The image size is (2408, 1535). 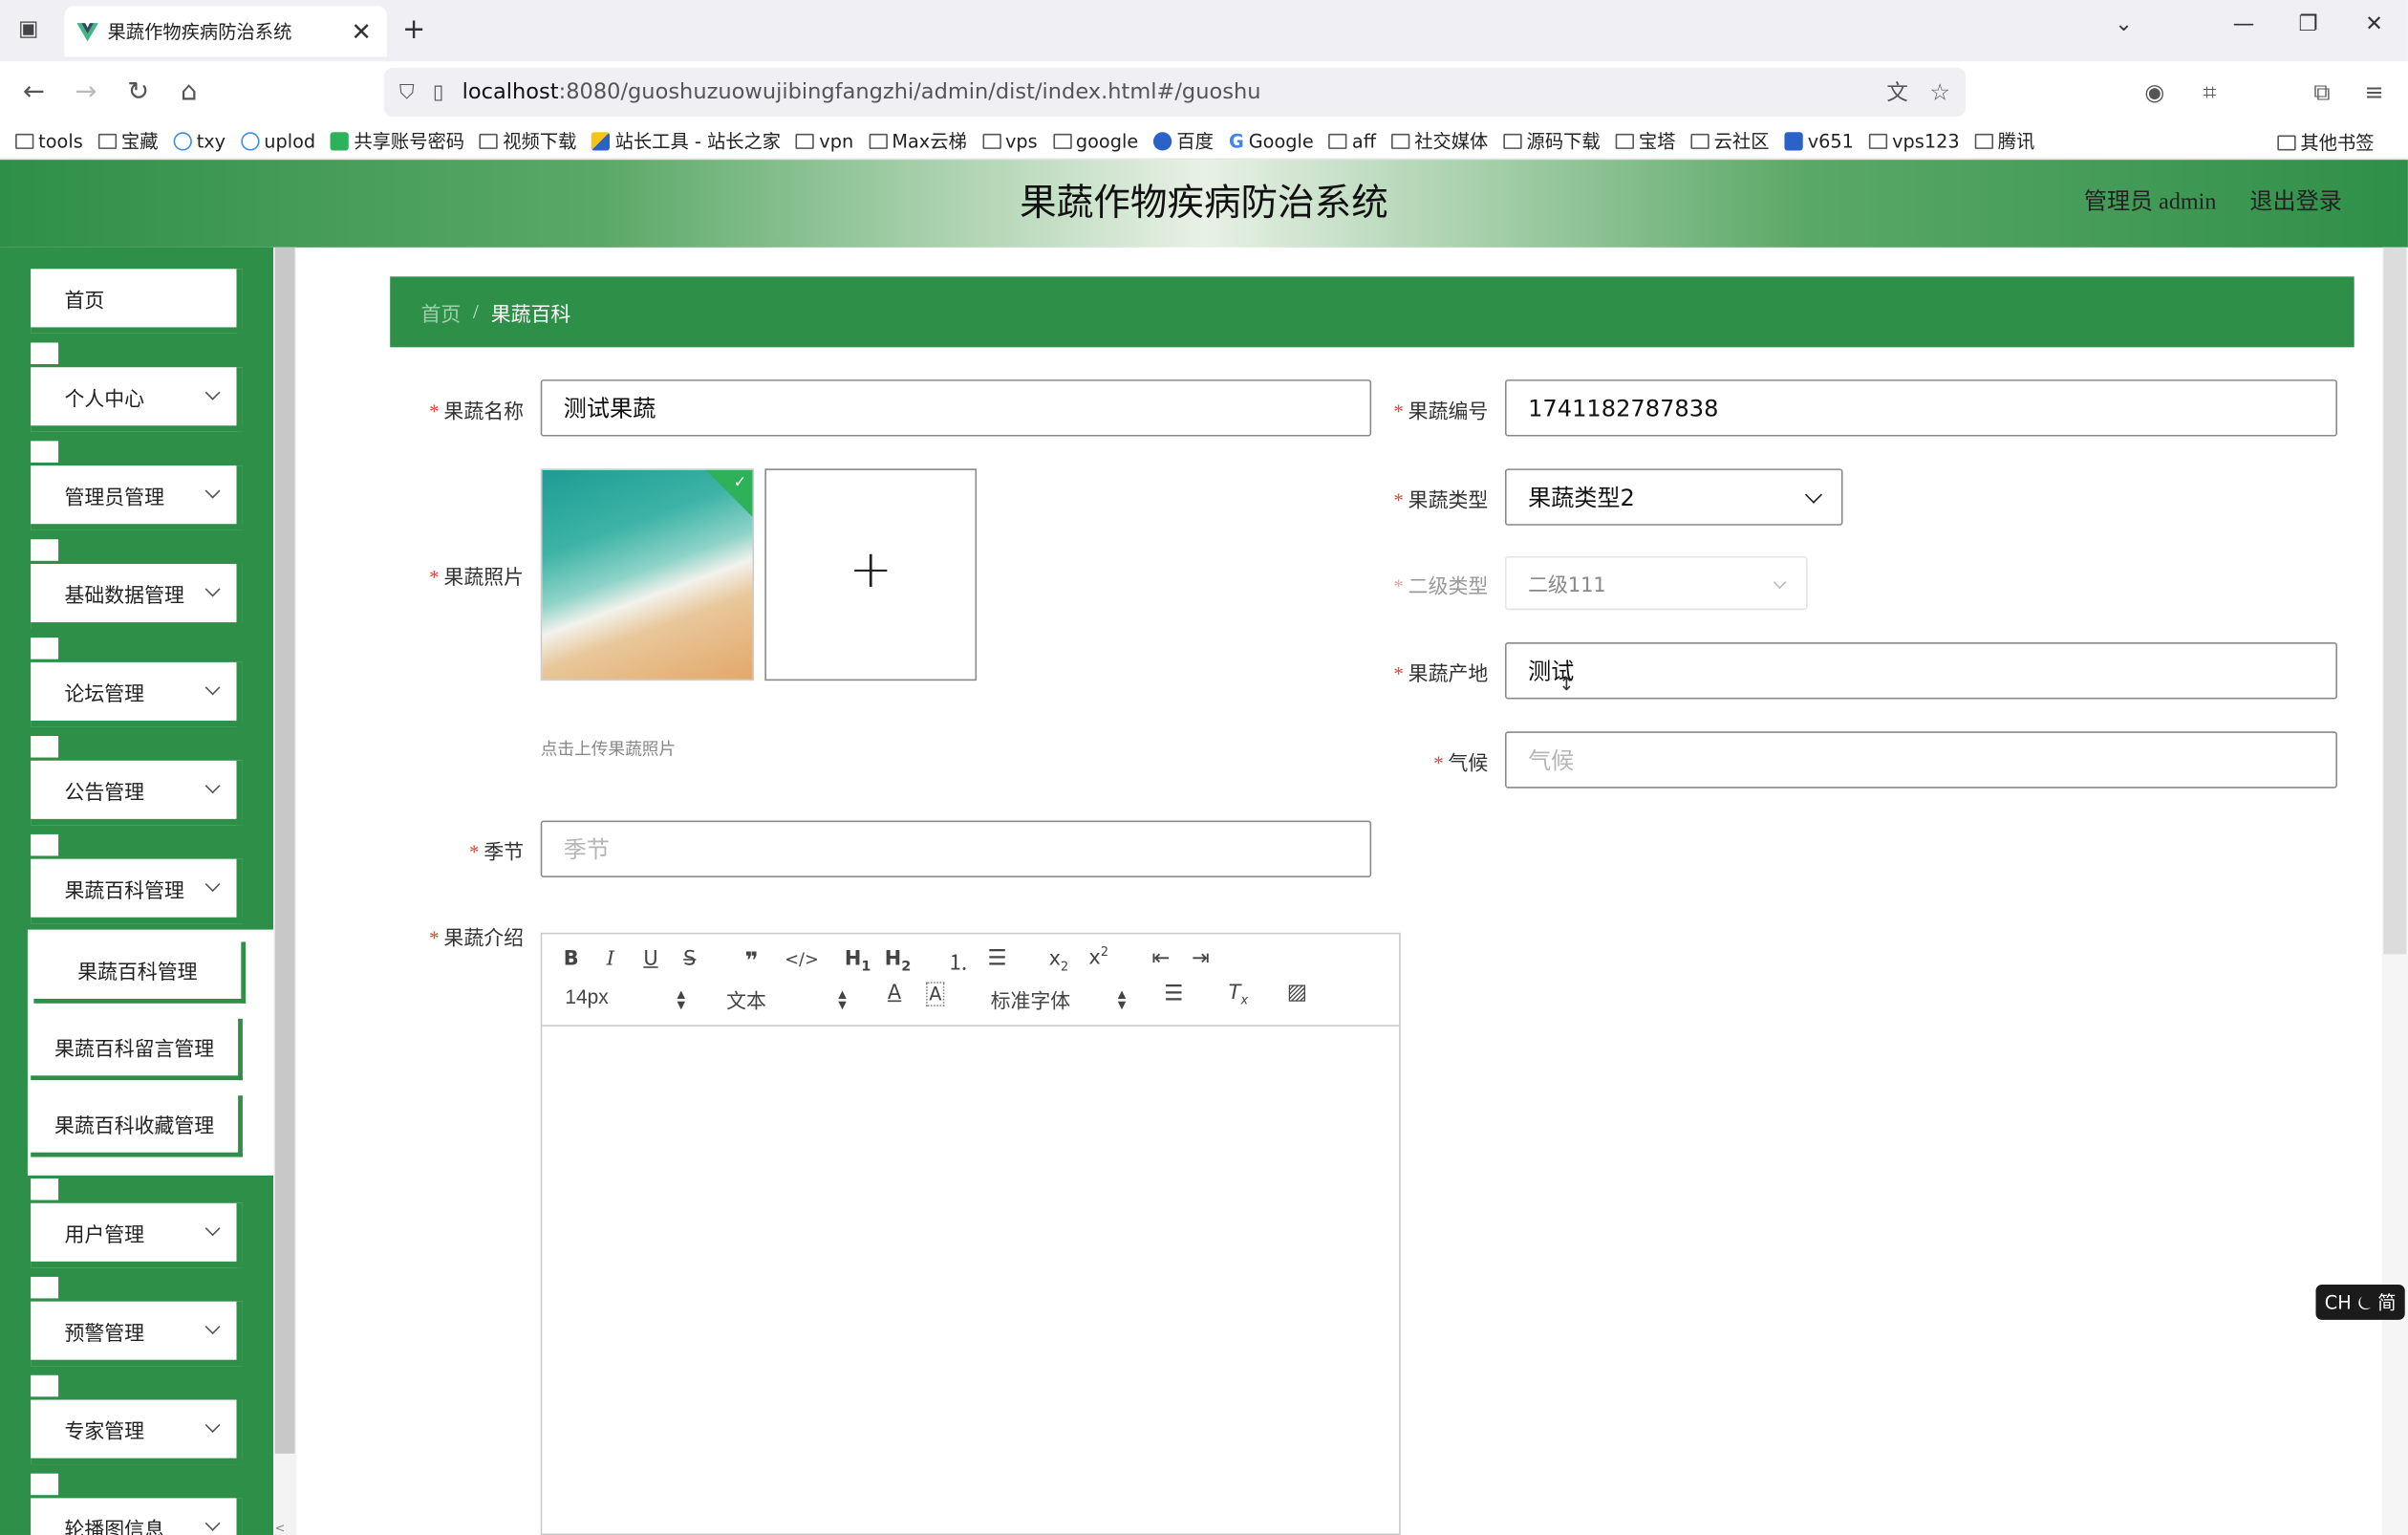 What do you see at coordinates (1921, 671) in the screenshot?
I see `origin-input: 测试` at bounding box center [1921, 671].